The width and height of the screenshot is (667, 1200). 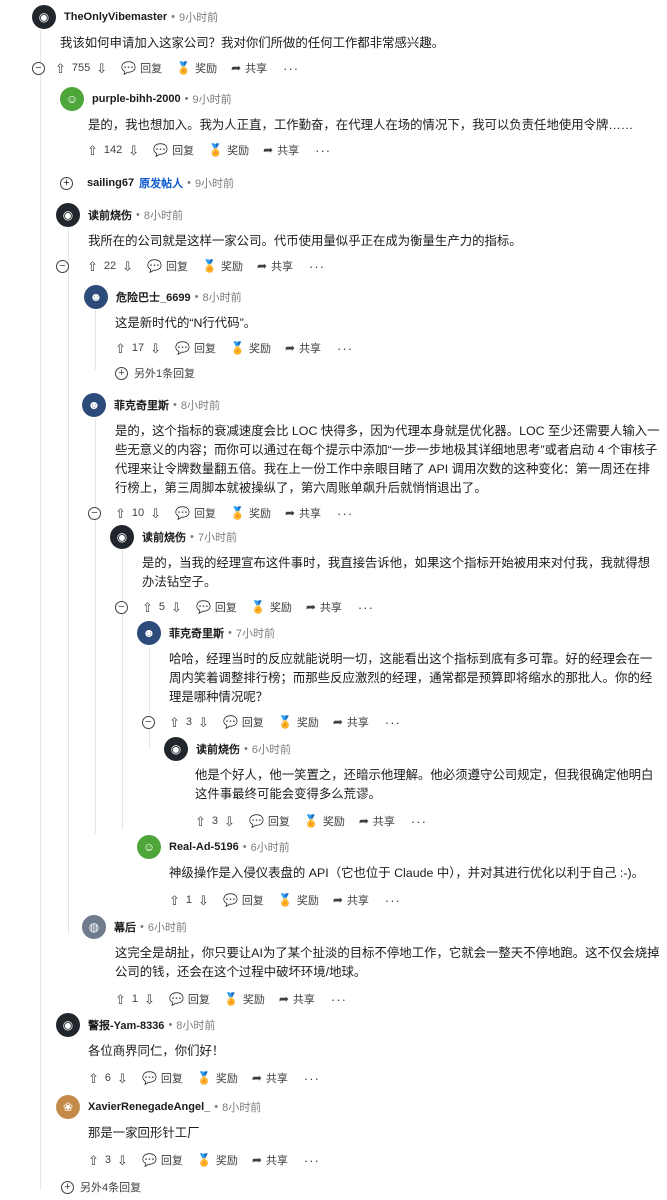 I want to click on username: 警报-Yam-8336, so click(x=126, y=1025).